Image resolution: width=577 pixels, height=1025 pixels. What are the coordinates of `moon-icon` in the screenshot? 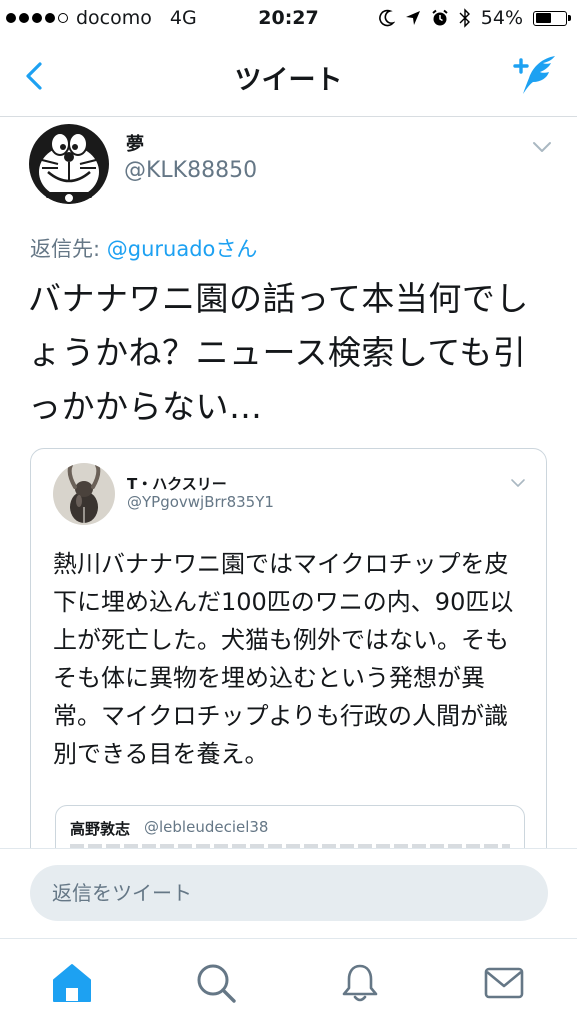 It's located at (386, 18).